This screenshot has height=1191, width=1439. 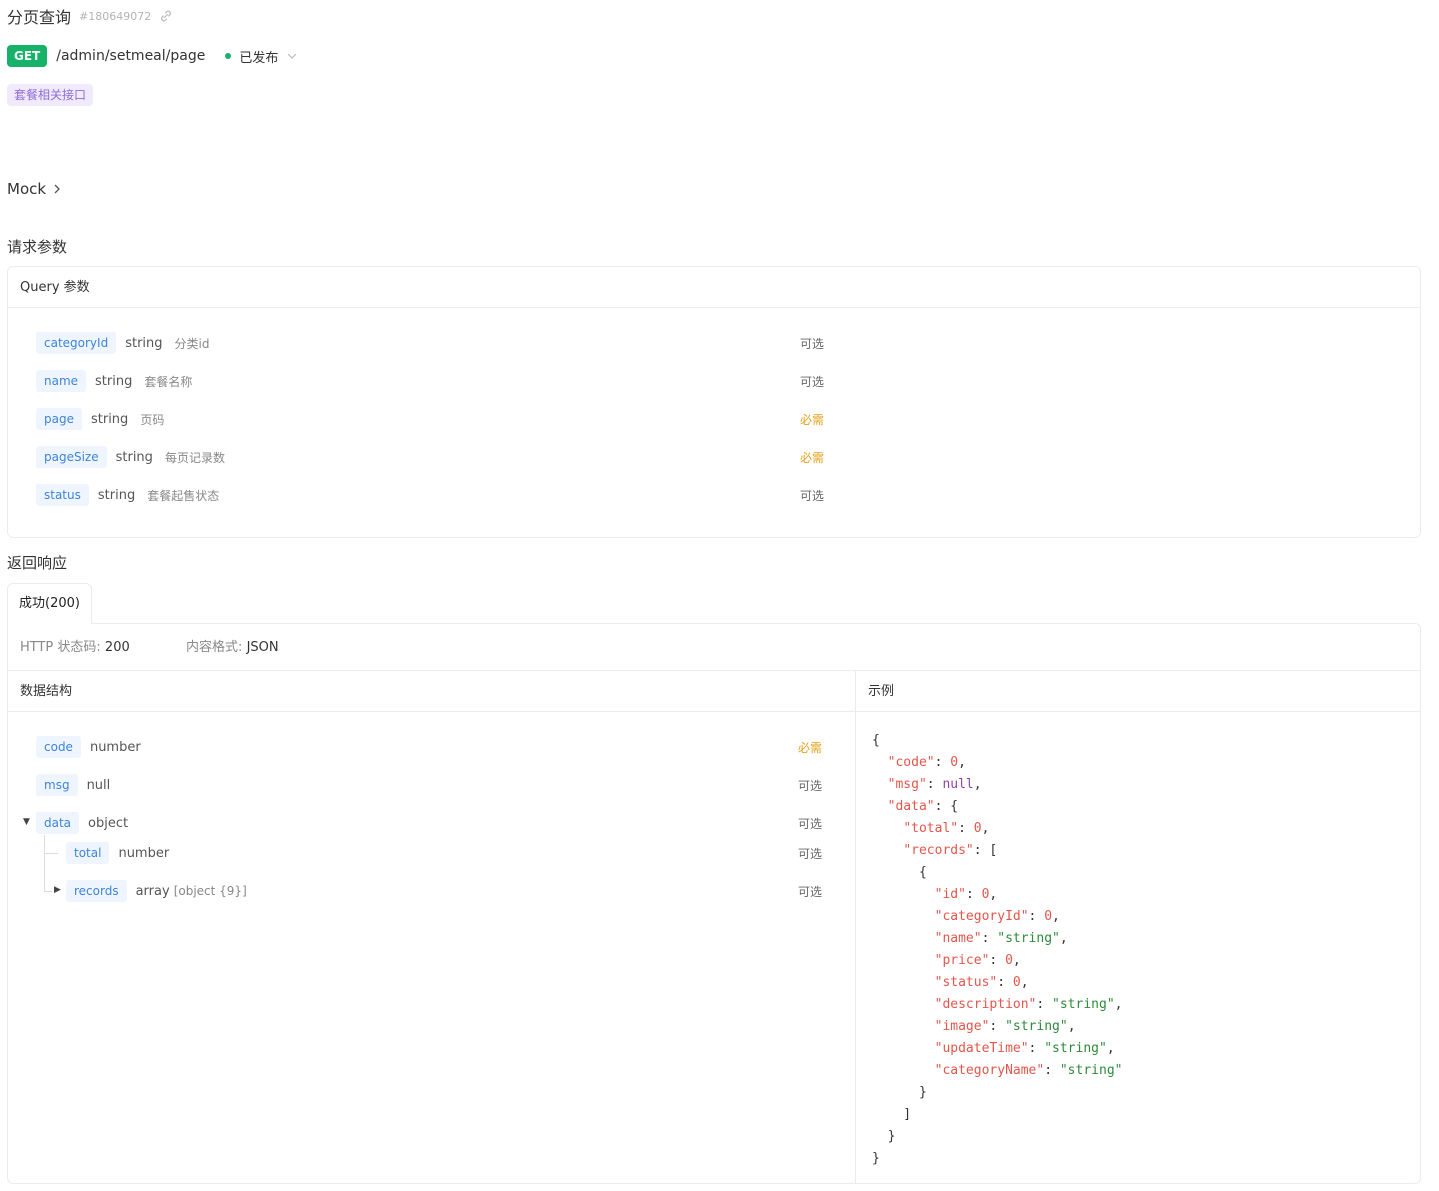 I want to click on field-row: msg null, so click(x=73, y=785).